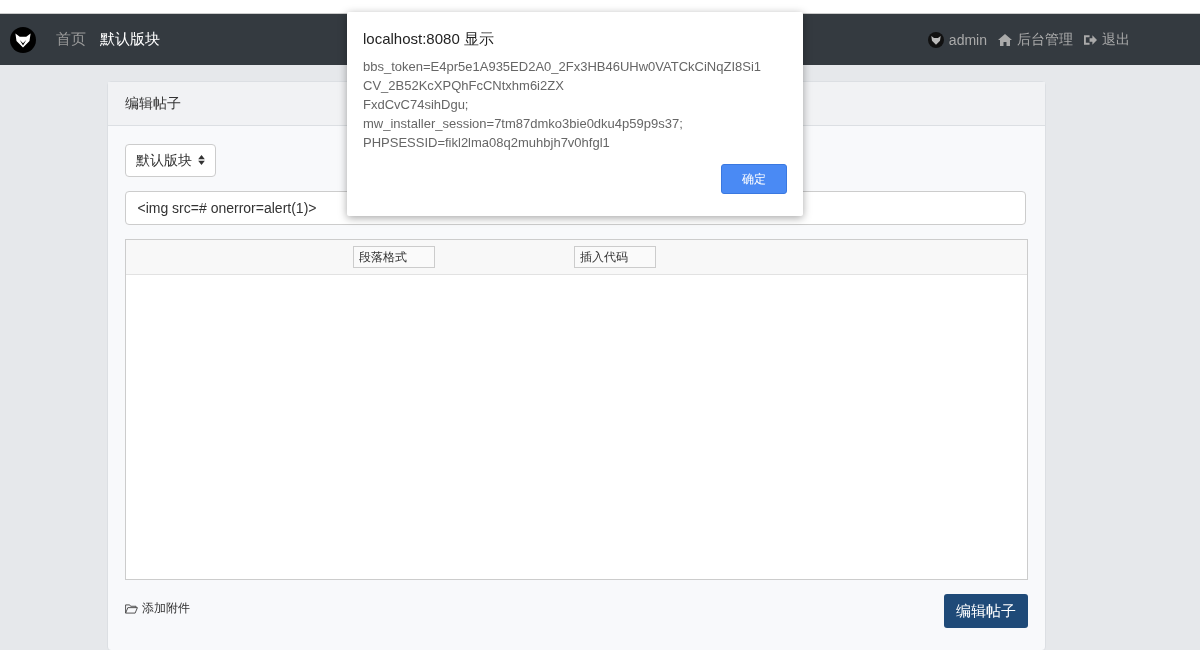  I want to click on toolbar-button: 插入代码, so click(614, 257).